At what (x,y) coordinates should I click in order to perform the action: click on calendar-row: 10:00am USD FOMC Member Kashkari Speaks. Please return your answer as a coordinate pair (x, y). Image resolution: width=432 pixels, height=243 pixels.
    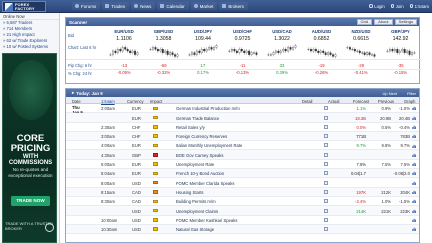
    Looking at the image, I should click on (242, 220).